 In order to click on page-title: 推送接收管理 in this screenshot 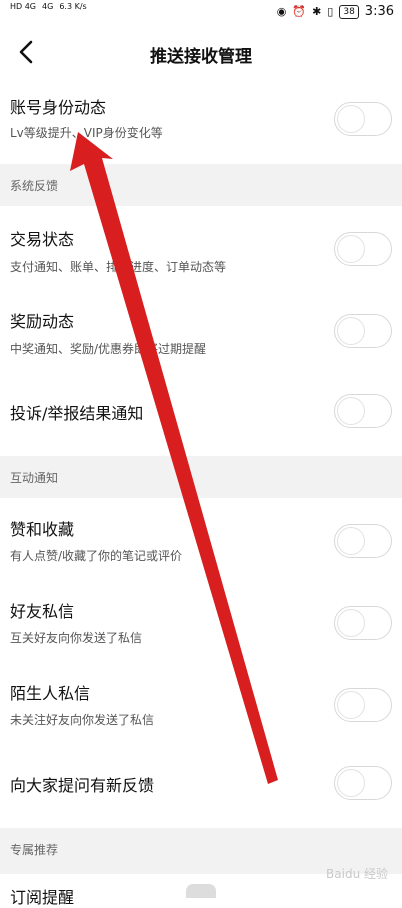, I will do `click(201, 57)`.